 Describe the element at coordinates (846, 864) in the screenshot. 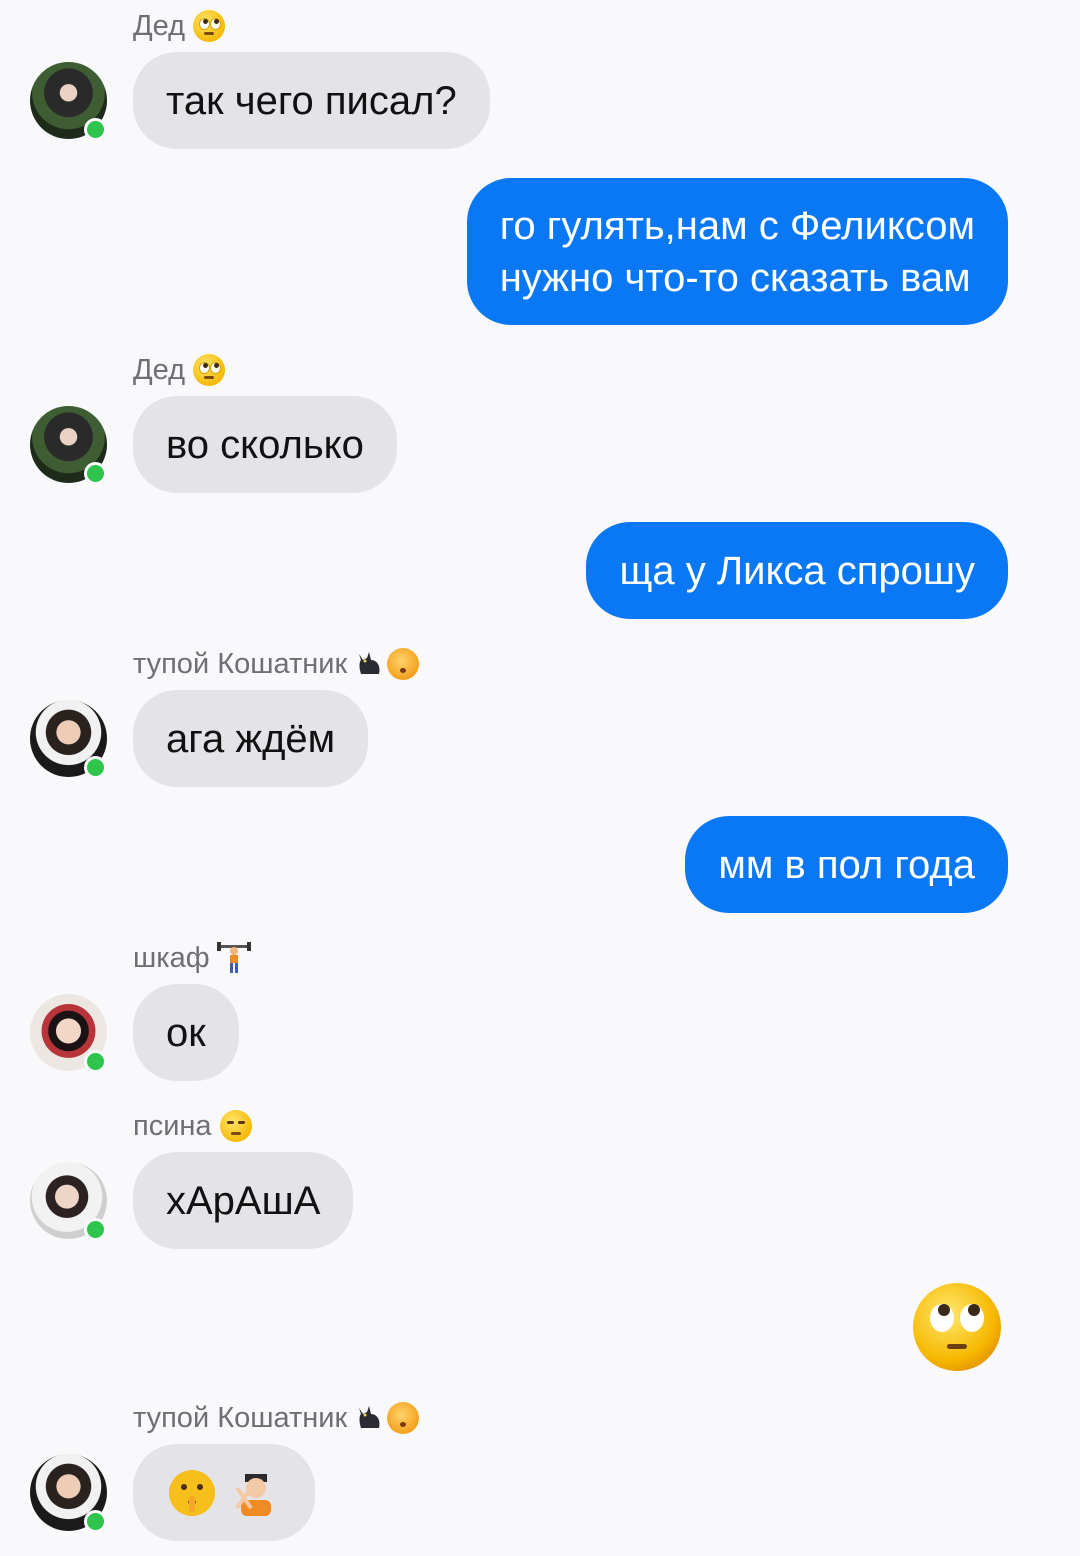

I see `message-bubble-outgoing: мм в пол года` at that location.